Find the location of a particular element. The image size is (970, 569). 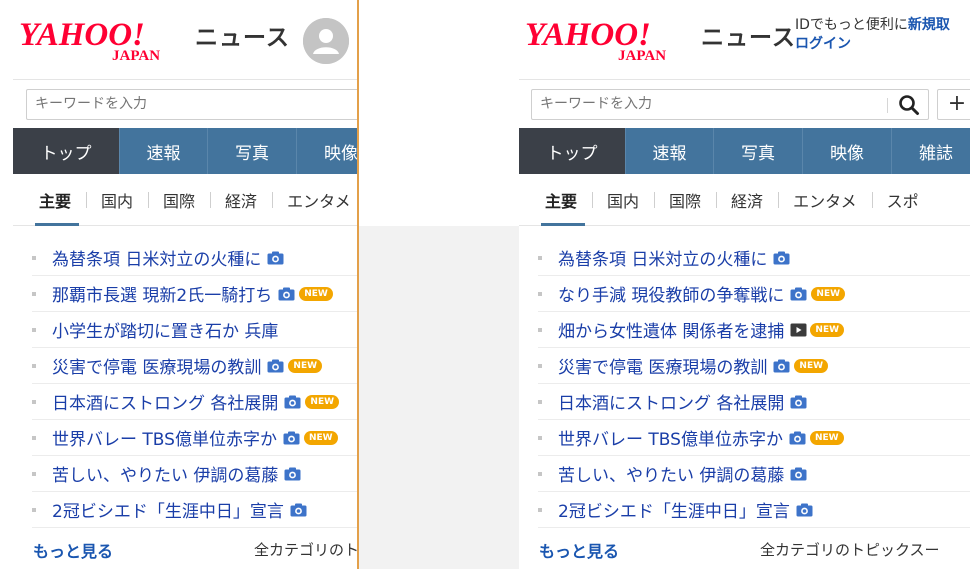

search-icon is located at coordinates (909, 105).